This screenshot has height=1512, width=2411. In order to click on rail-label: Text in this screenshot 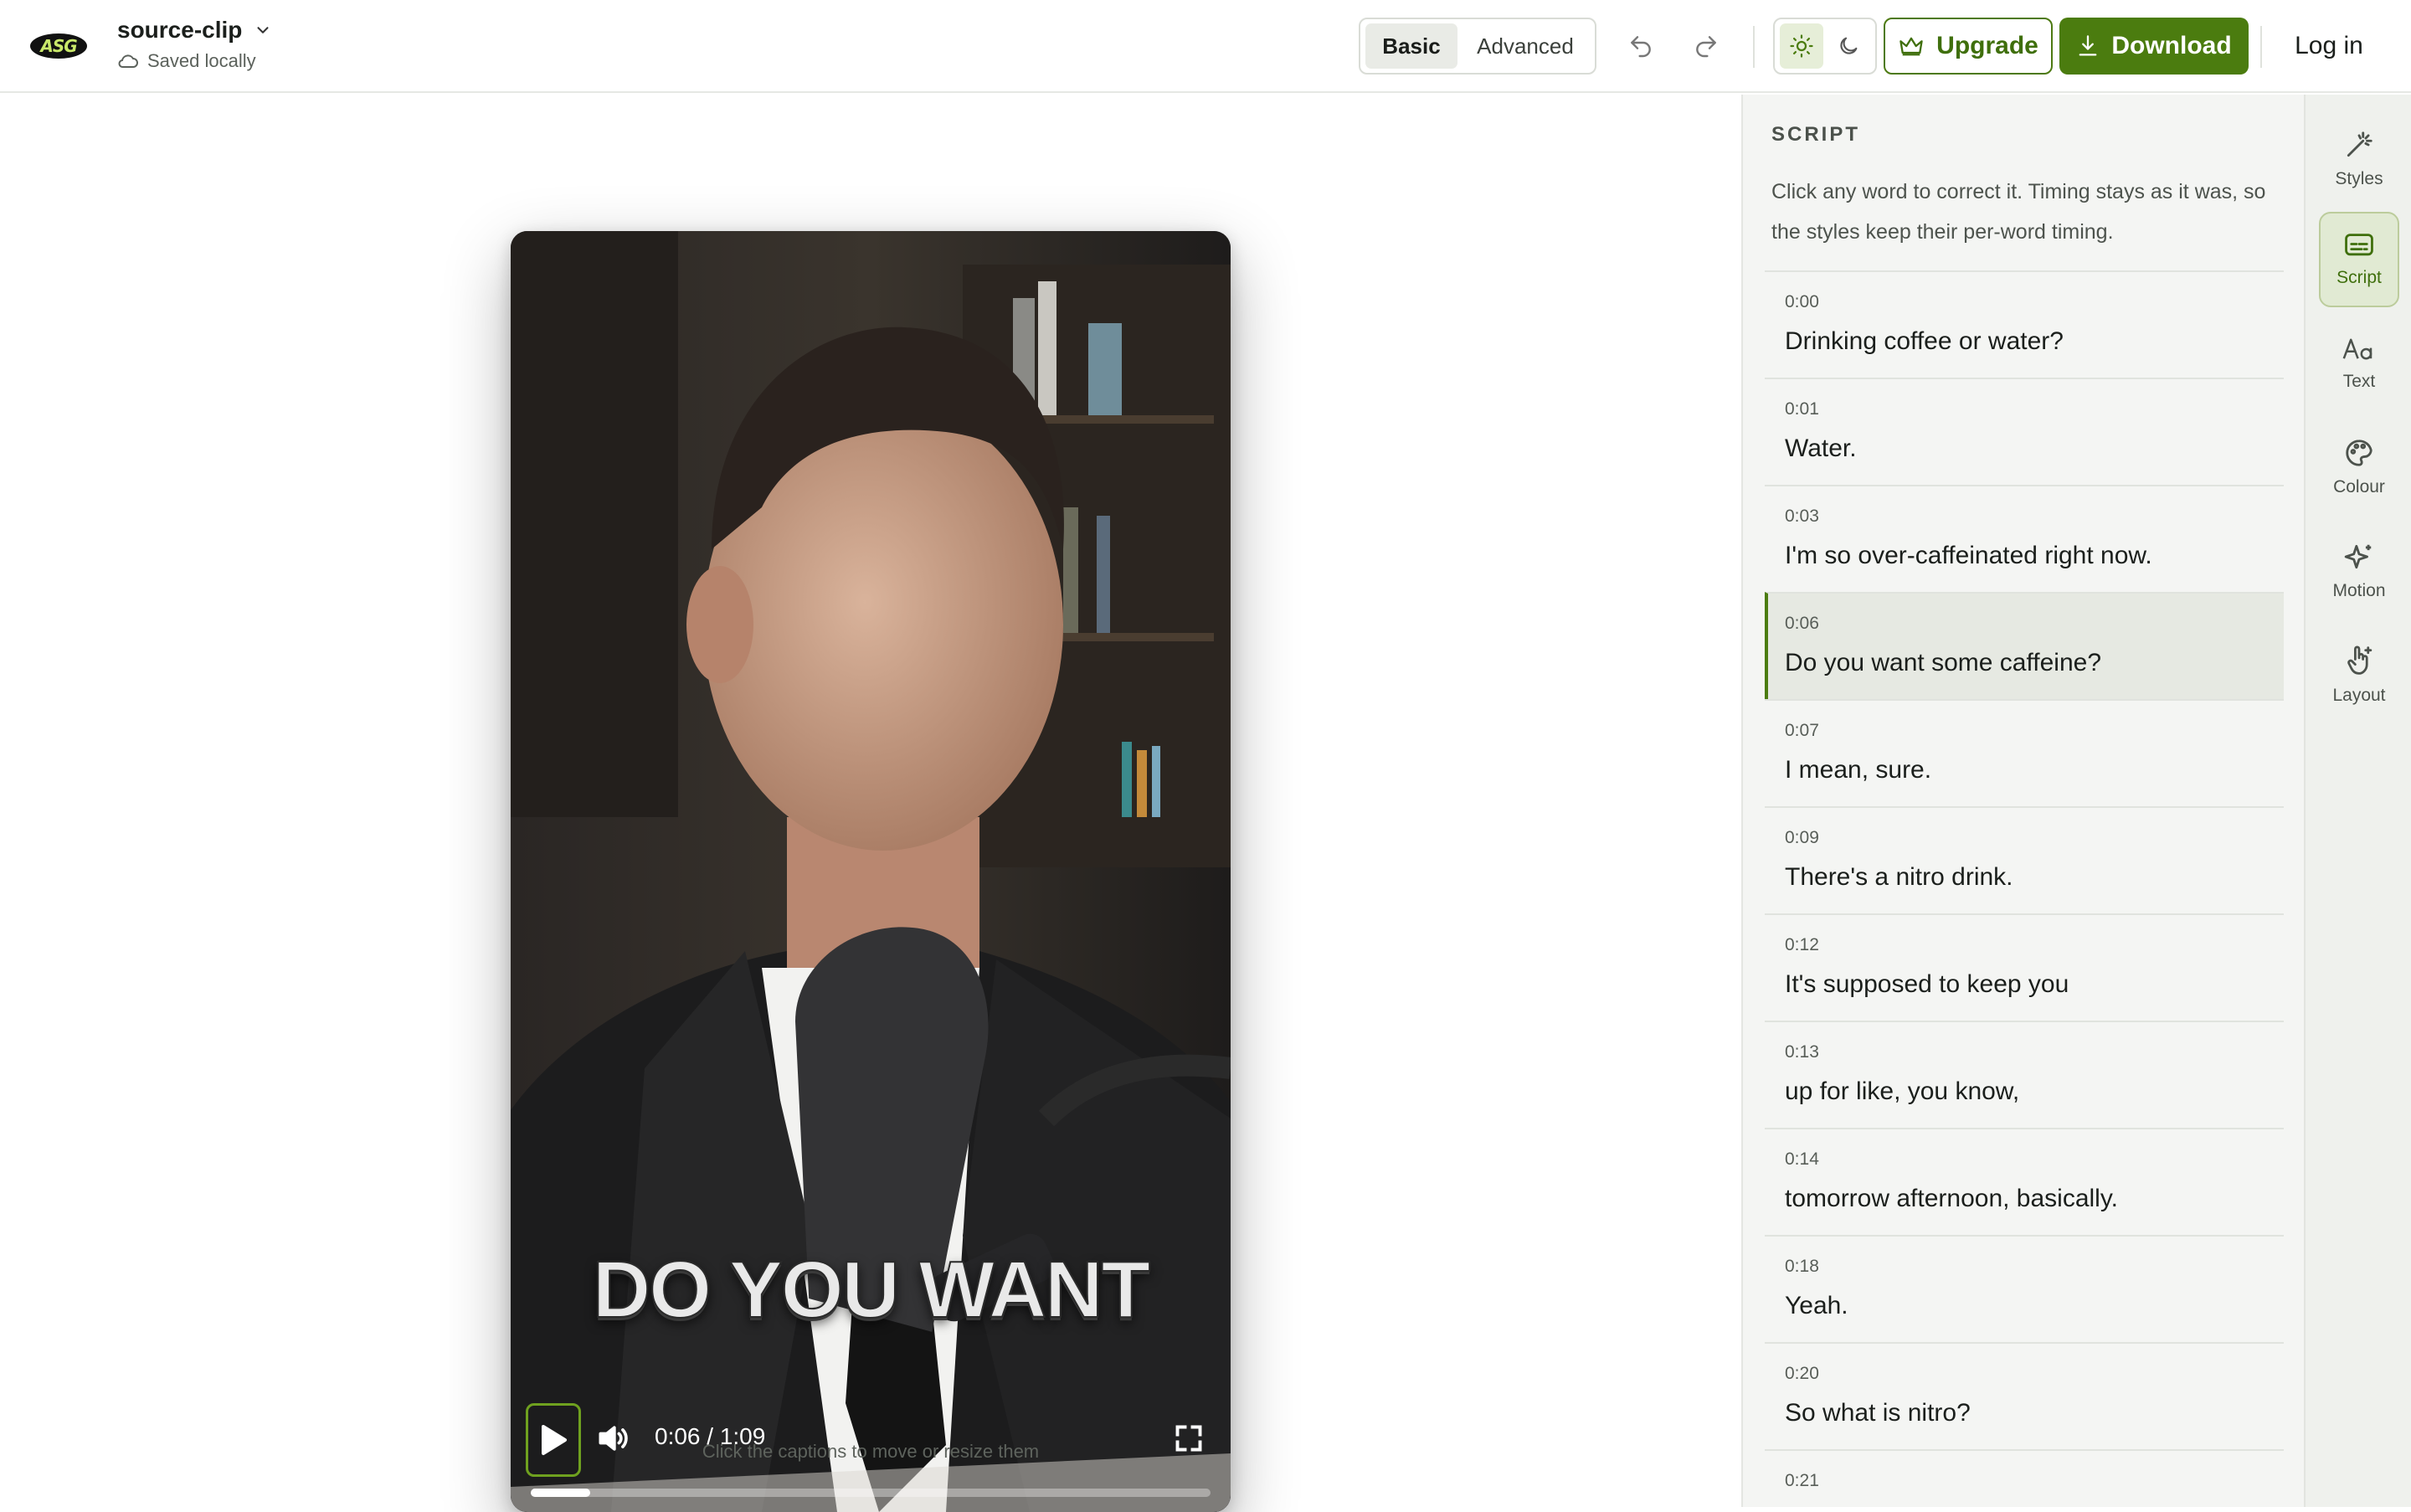, I will do `click(2359, 381)`.